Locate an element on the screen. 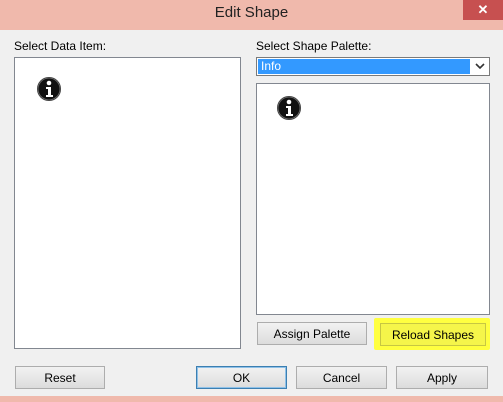 This screenshot has width=503, height=402. close-icon: ✕ is located at coordinates (483, 9).